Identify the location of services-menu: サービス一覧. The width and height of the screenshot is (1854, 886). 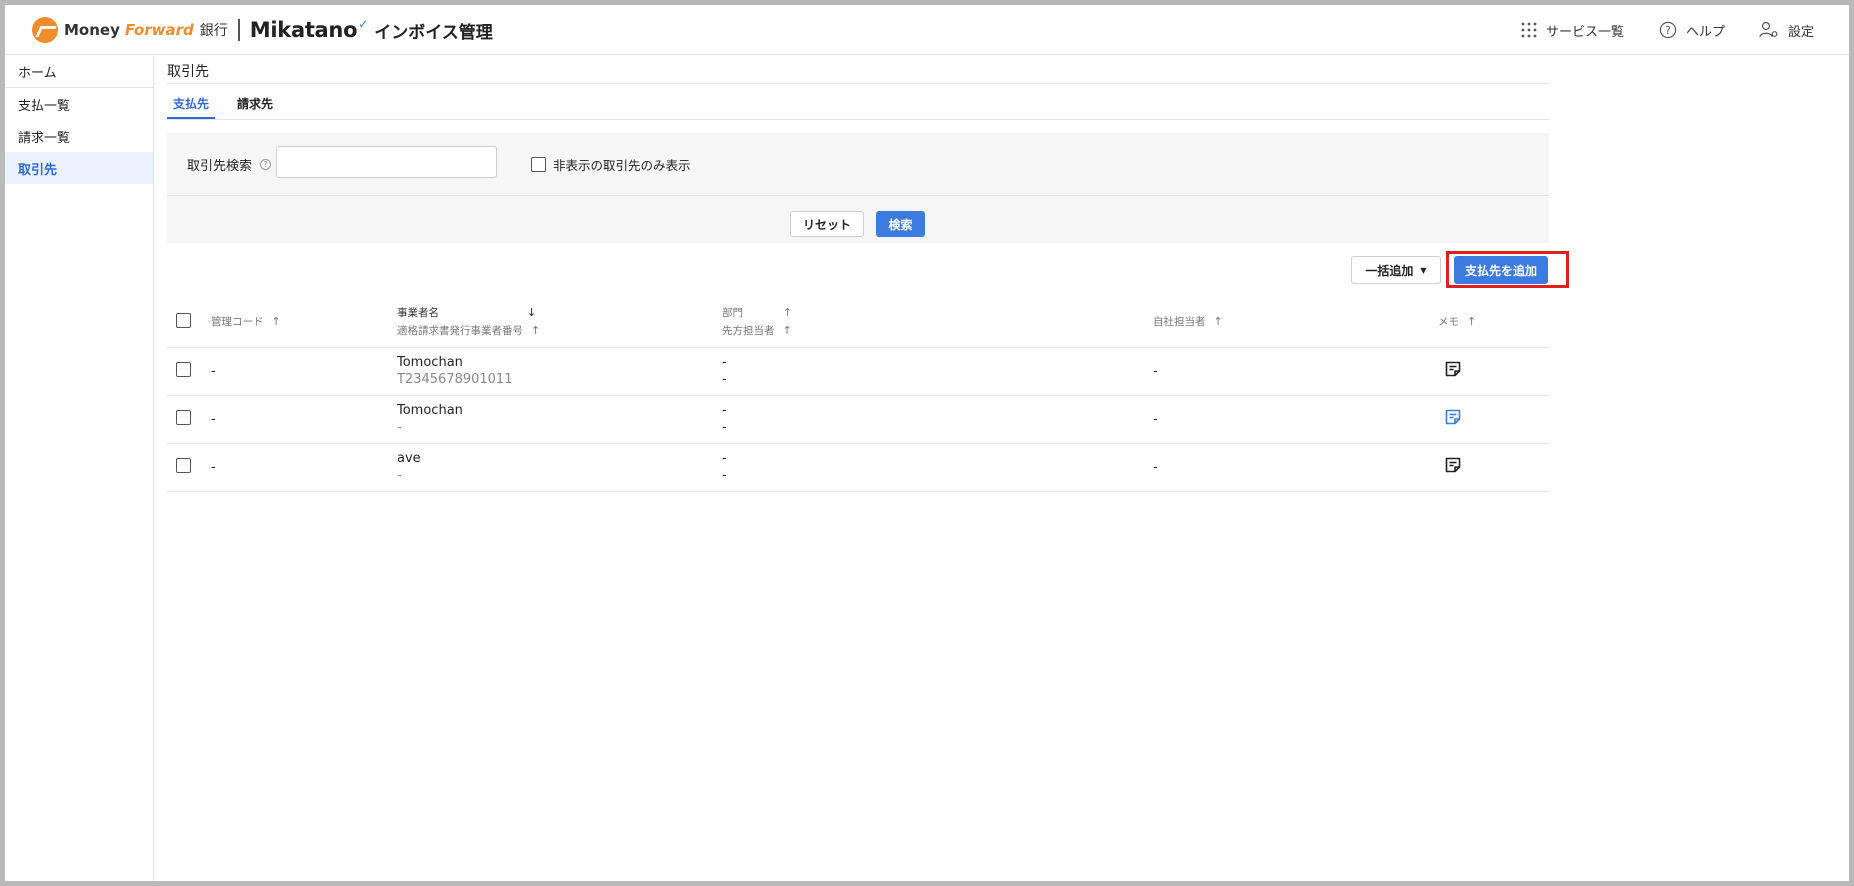
(1572, 30).